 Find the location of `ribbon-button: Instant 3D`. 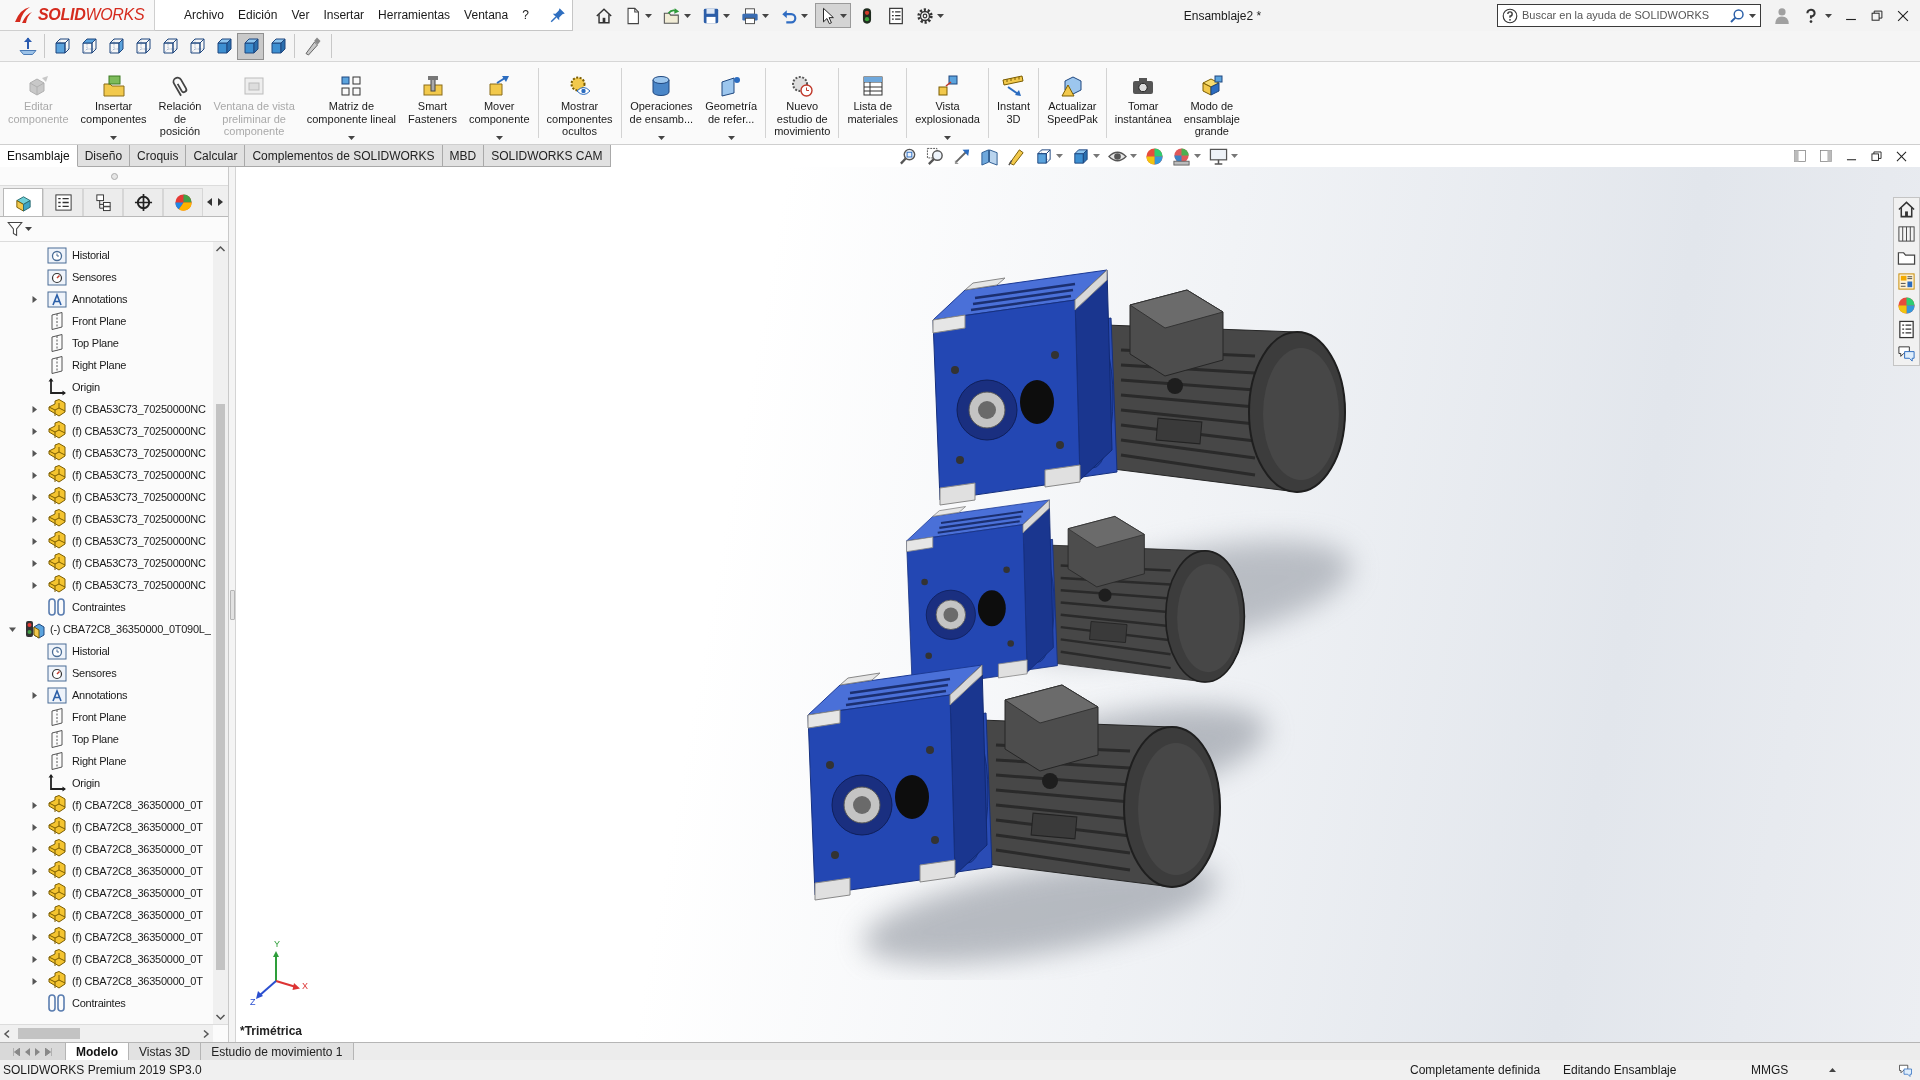

ribbon-button: Instant 3D is located at coordinates (1013, 103).